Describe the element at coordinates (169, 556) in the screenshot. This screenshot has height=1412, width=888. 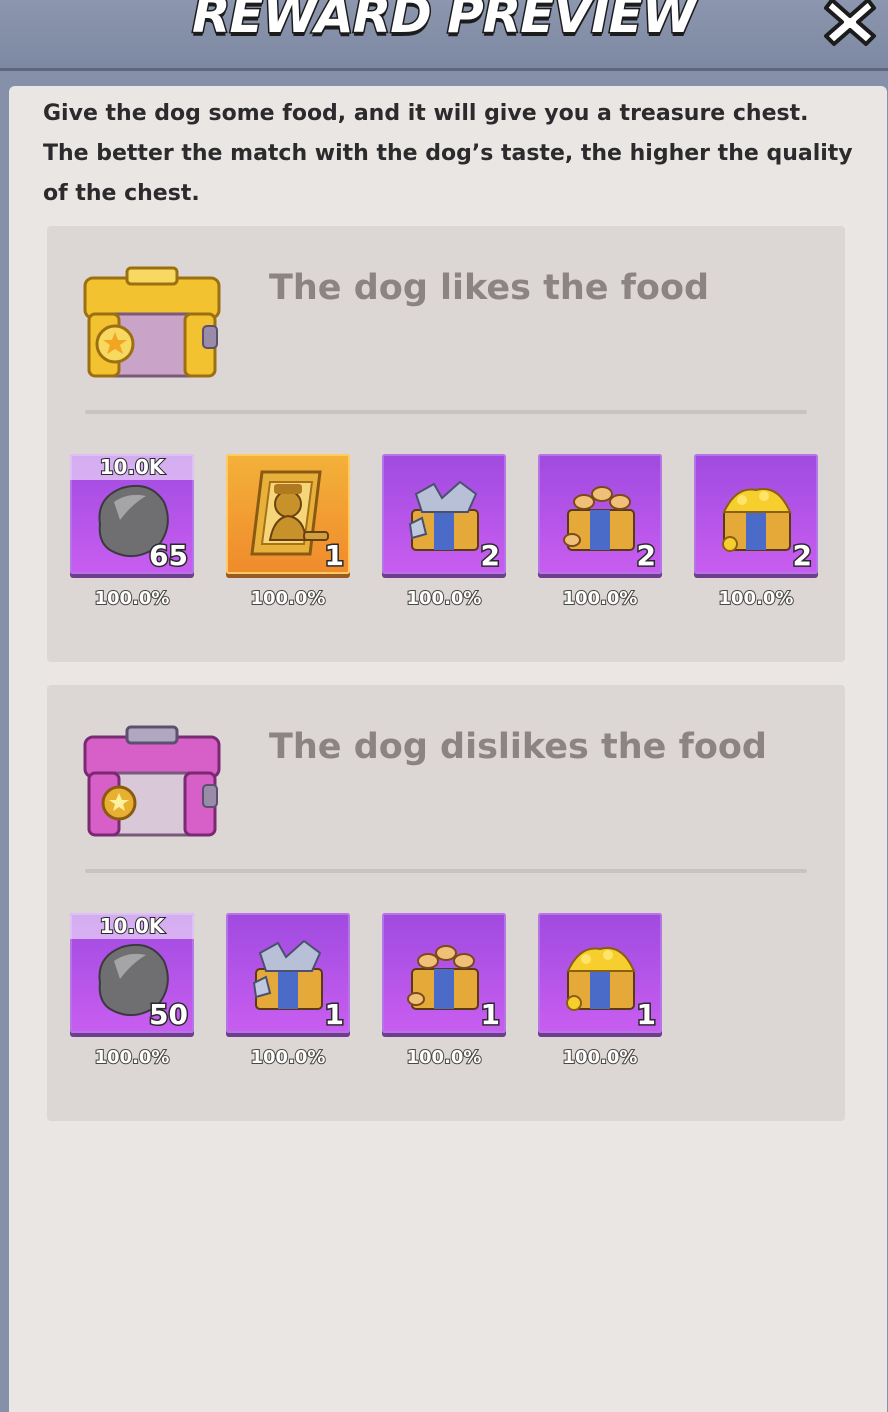
I see `item-count: 65` at that location.